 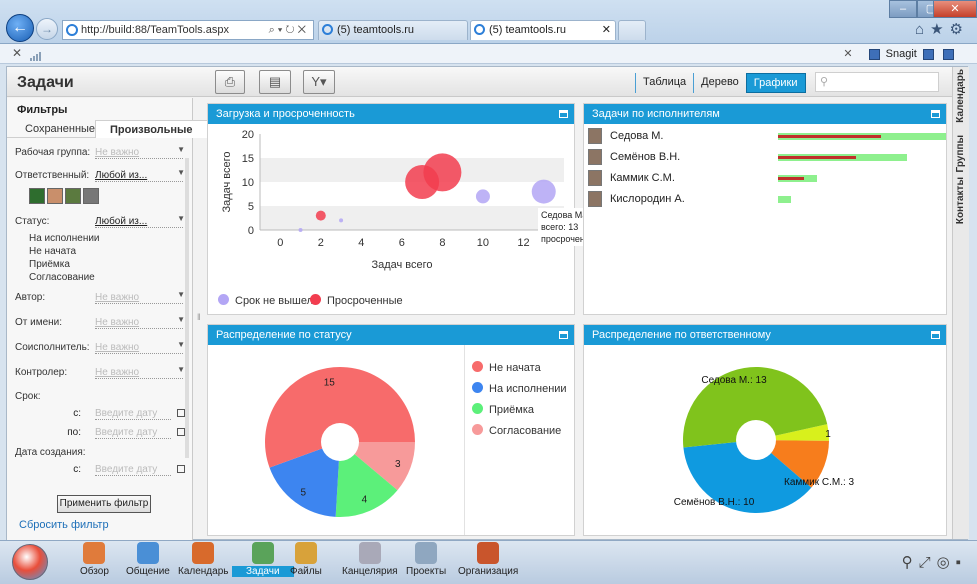 What do you see at coordinates (910, 562) in the screenshot?
I see `search-icon: ⚲` at bounding box center [910, 562].